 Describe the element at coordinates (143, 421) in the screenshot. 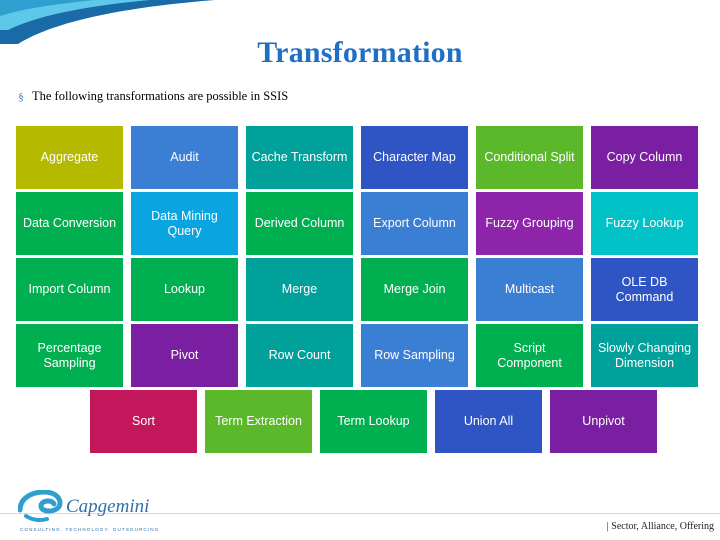

I see `transformation-cell: Sort` at that location.